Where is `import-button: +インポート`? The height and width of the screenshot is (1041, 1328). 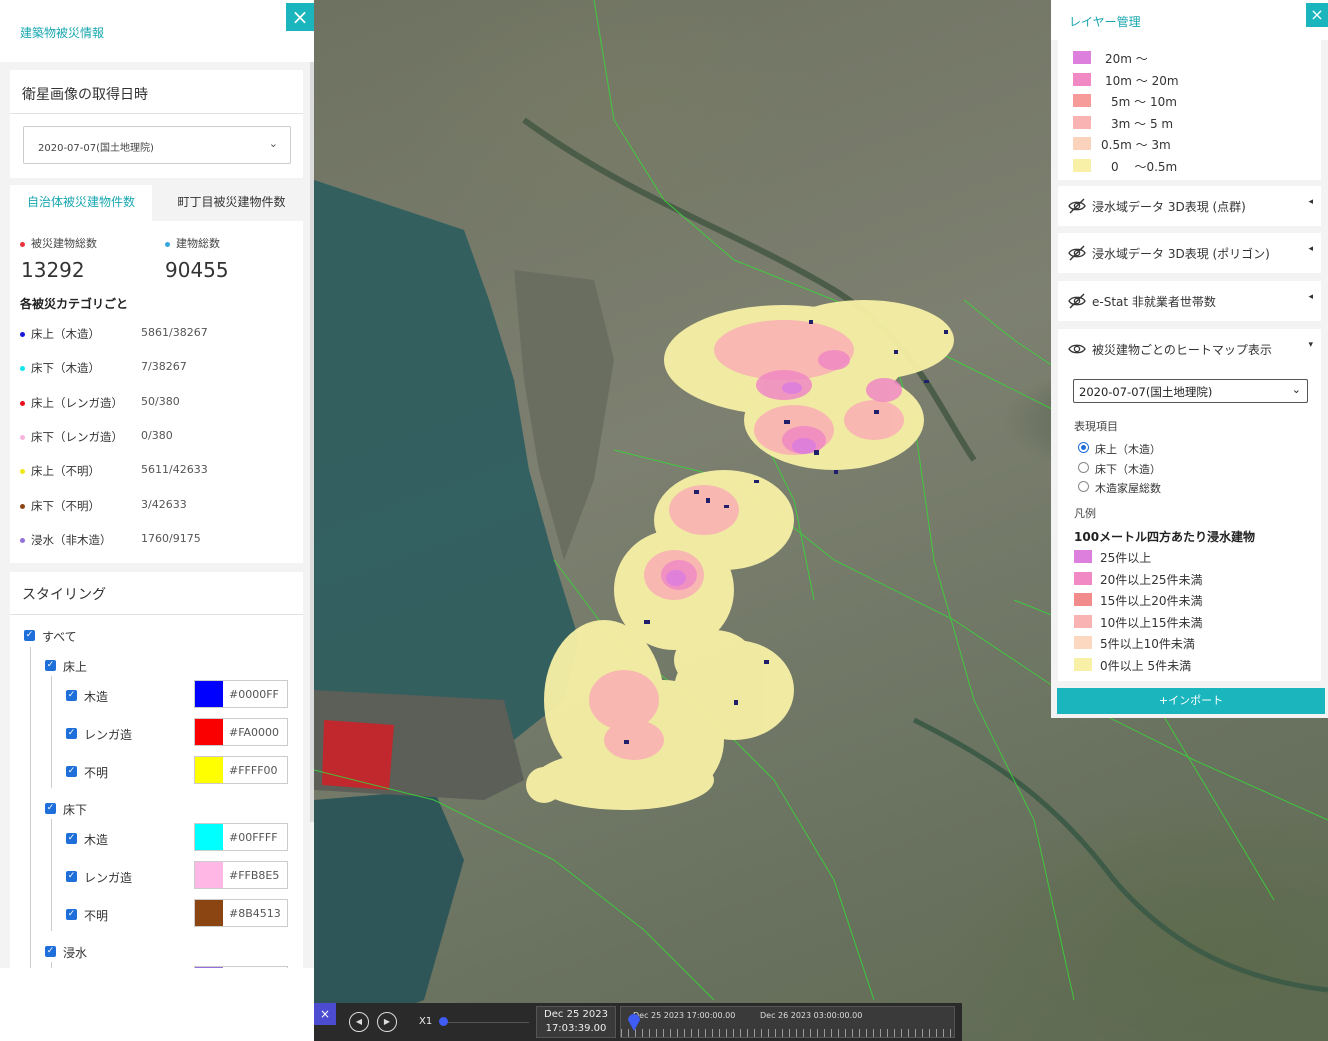 import-button: +インポート is located at coordinates (1191, 701).